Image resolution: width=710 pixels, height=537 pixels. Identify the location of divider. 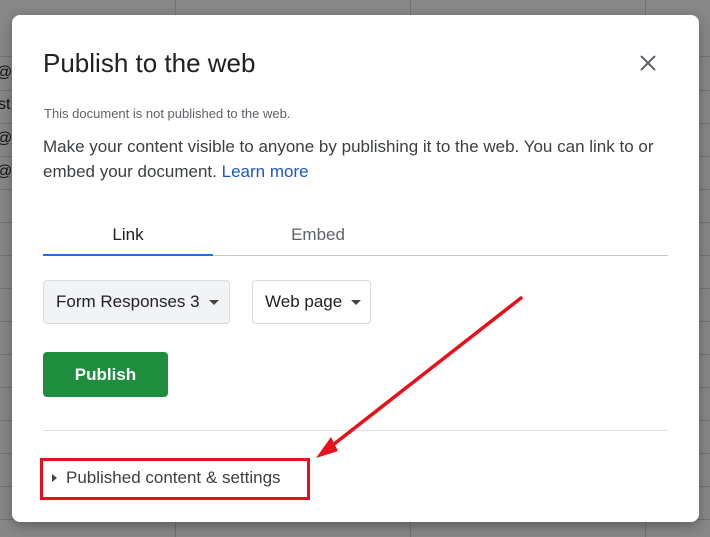
(355, 430).